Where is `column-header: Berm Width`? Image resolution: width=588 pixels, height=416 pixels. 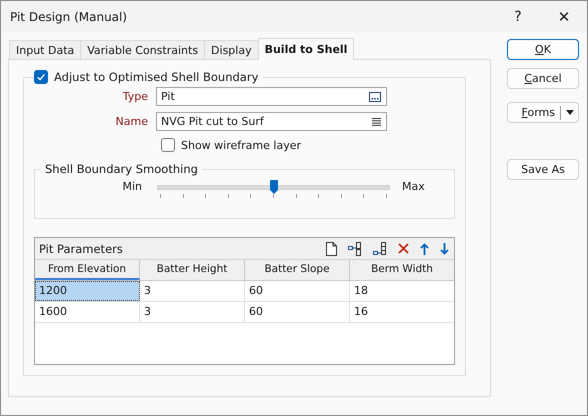
column-header: Berm Width is located at coordinates (402, 270).